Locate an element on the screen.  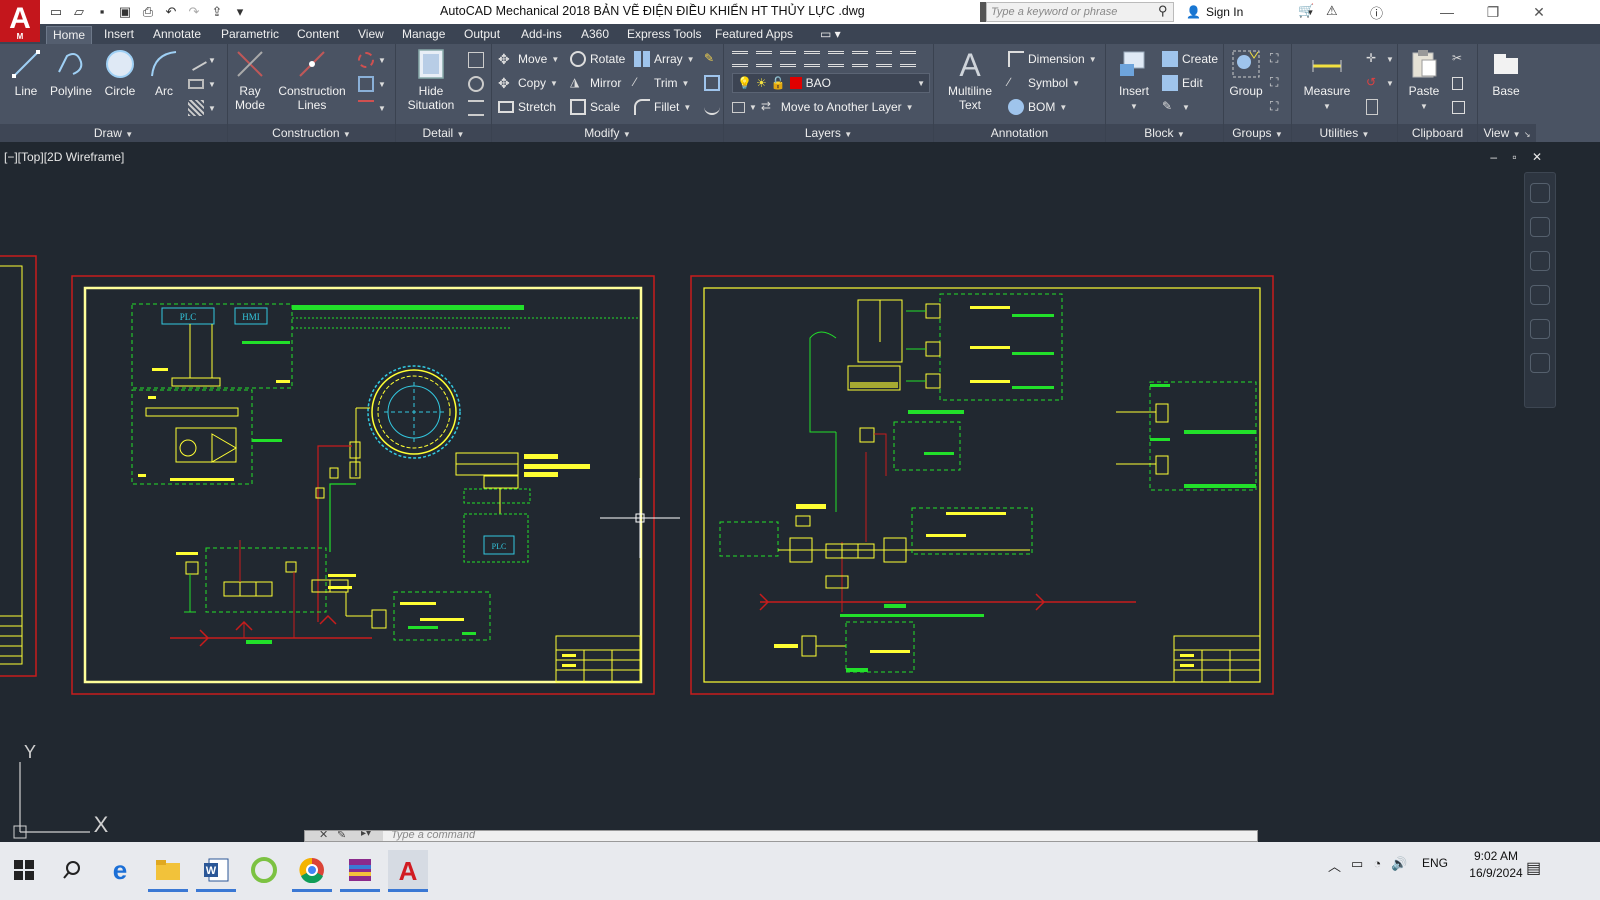
undo-icon: ↶ is located at coordinates (171, 12).